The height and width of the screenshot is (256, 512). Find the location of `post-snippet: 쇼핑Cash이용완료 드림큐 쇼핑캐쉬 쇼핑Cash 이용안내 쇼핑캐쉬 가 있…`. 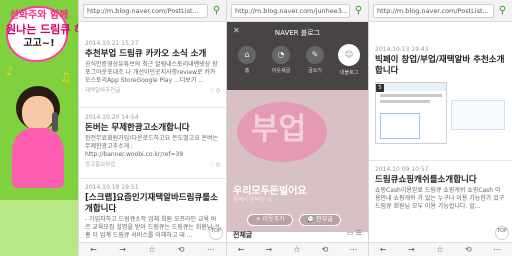

post-snippet: 쇼핑Cash이용완료 드림큐 쇼핑캐쉬 쇼핑Cash 이용안내 쇼핑캐쉬 가 있… is located at coordinates (440, 198).